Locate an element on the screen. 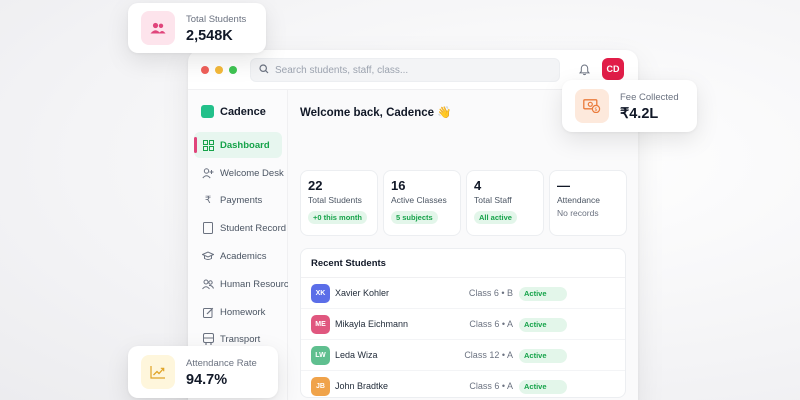  student-class: Class 6 • B is located at coordinates (490, 293).